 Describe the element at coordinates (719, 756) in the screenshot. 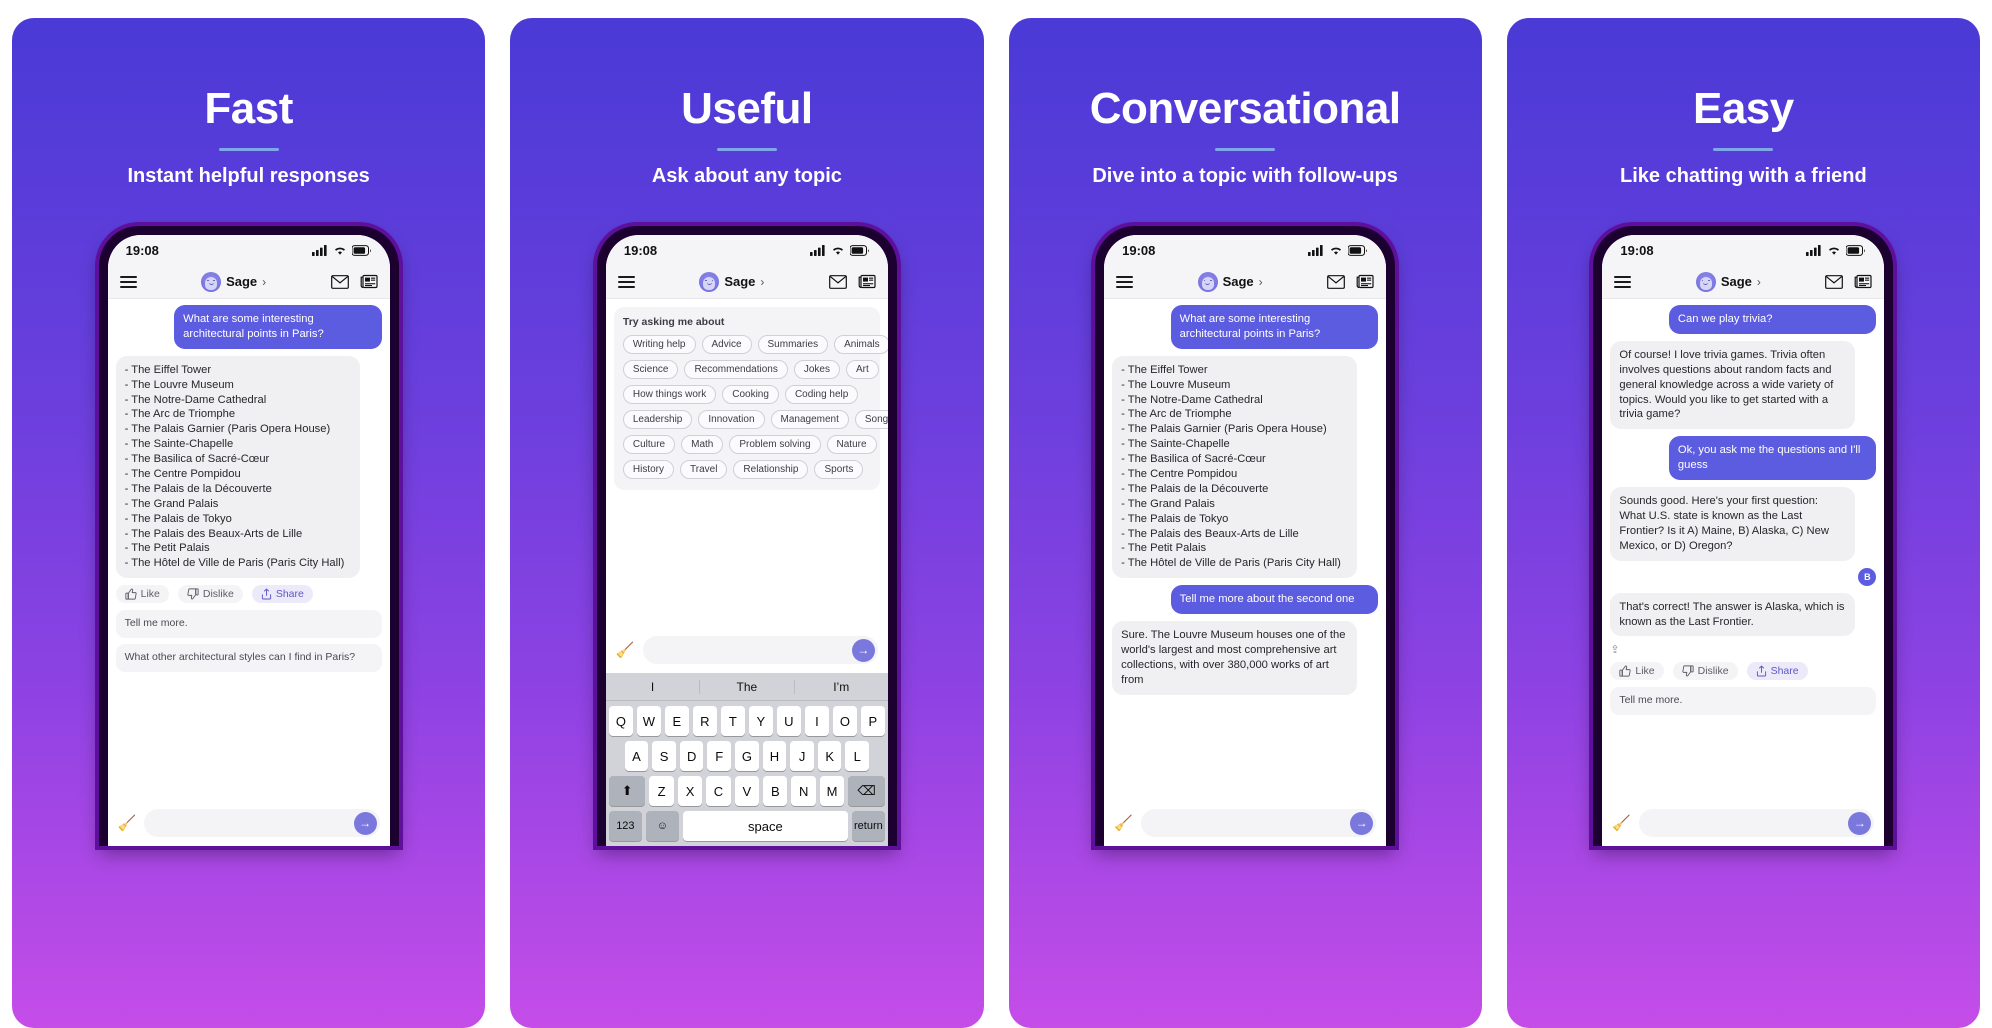

I see `key-f: F` at that location.